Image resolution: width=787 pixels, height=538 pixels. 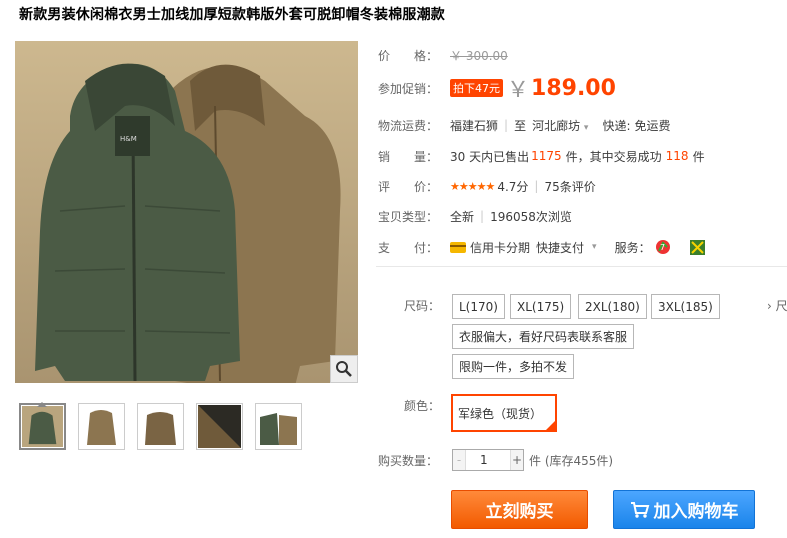 I want to click on color-option-army-green: 军绿色（现货）, so click(x=504, y=413).